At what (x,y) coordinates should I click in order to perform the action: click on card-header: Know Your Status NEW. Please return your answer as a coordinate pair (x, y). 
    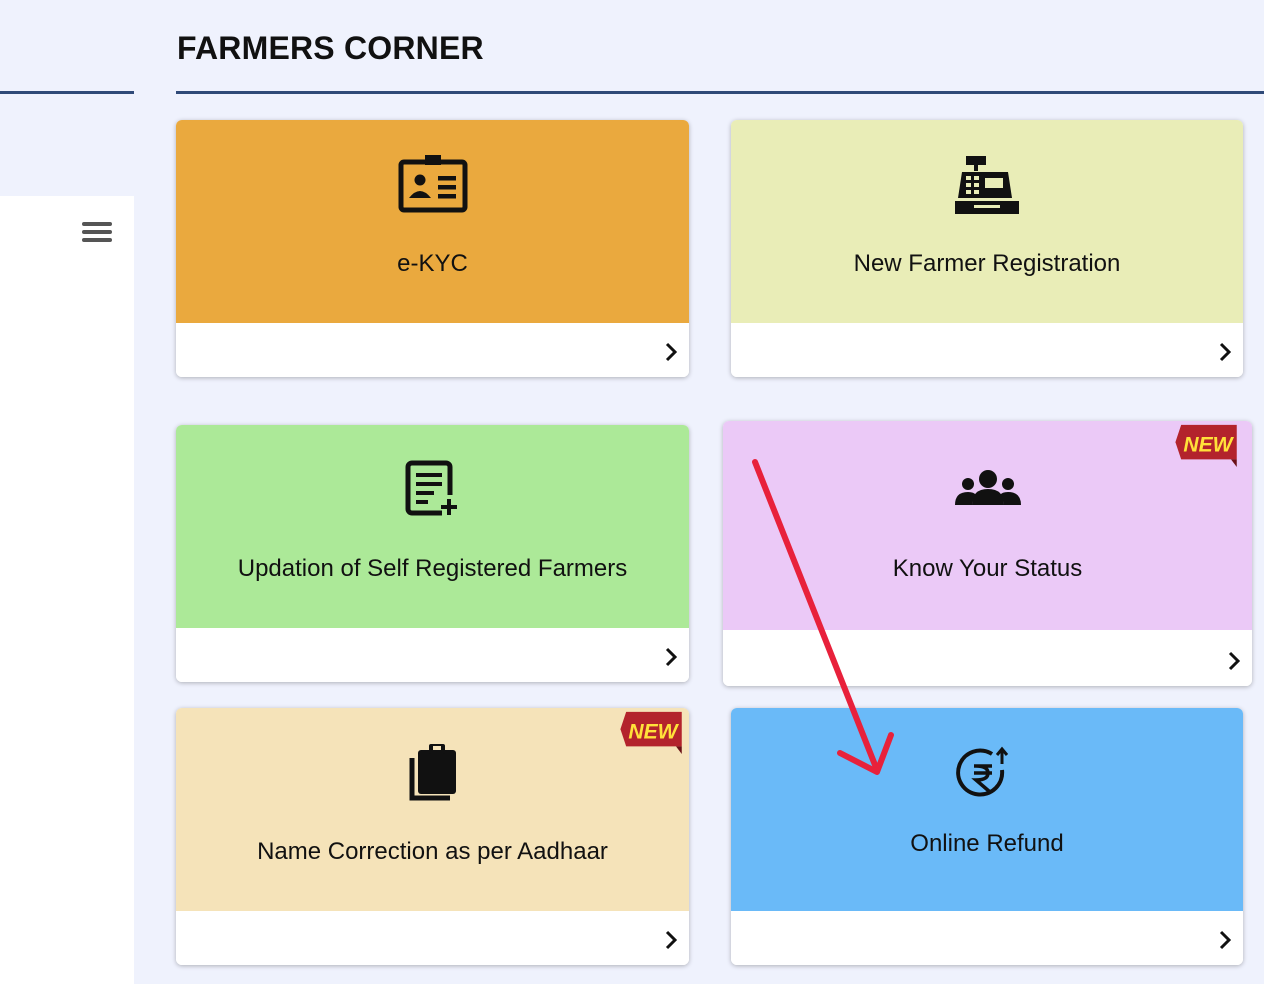
    Looking at the image, I should click on (987, 525).